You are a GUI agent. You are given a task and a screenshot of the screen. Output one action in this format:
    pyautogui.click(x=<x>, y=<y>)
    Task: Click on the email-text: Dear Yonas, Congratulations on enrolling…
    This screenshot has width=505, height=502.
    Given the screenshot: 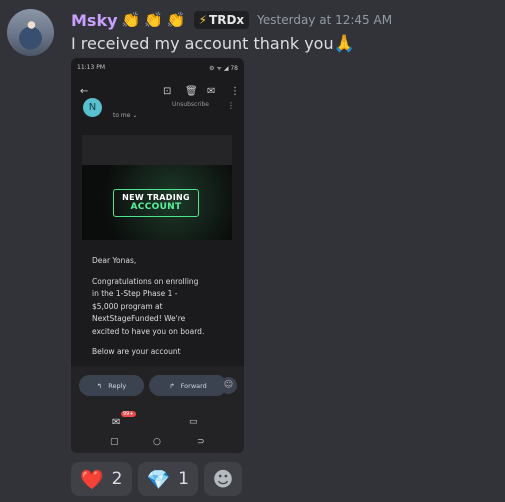 What is the action you would take?
    pyautogui.click(x=159, y=311)
    